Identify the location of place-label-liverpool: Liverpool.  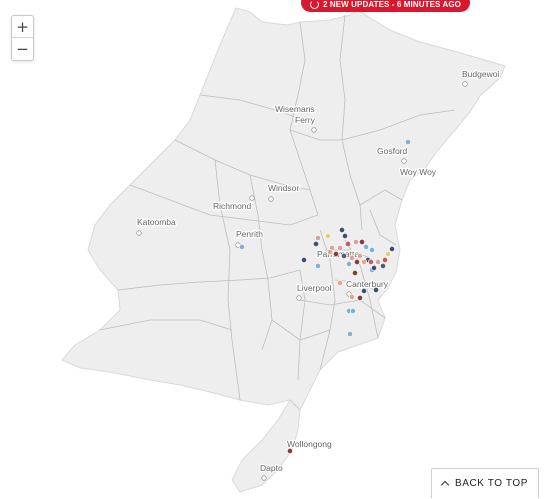
(314, 288).